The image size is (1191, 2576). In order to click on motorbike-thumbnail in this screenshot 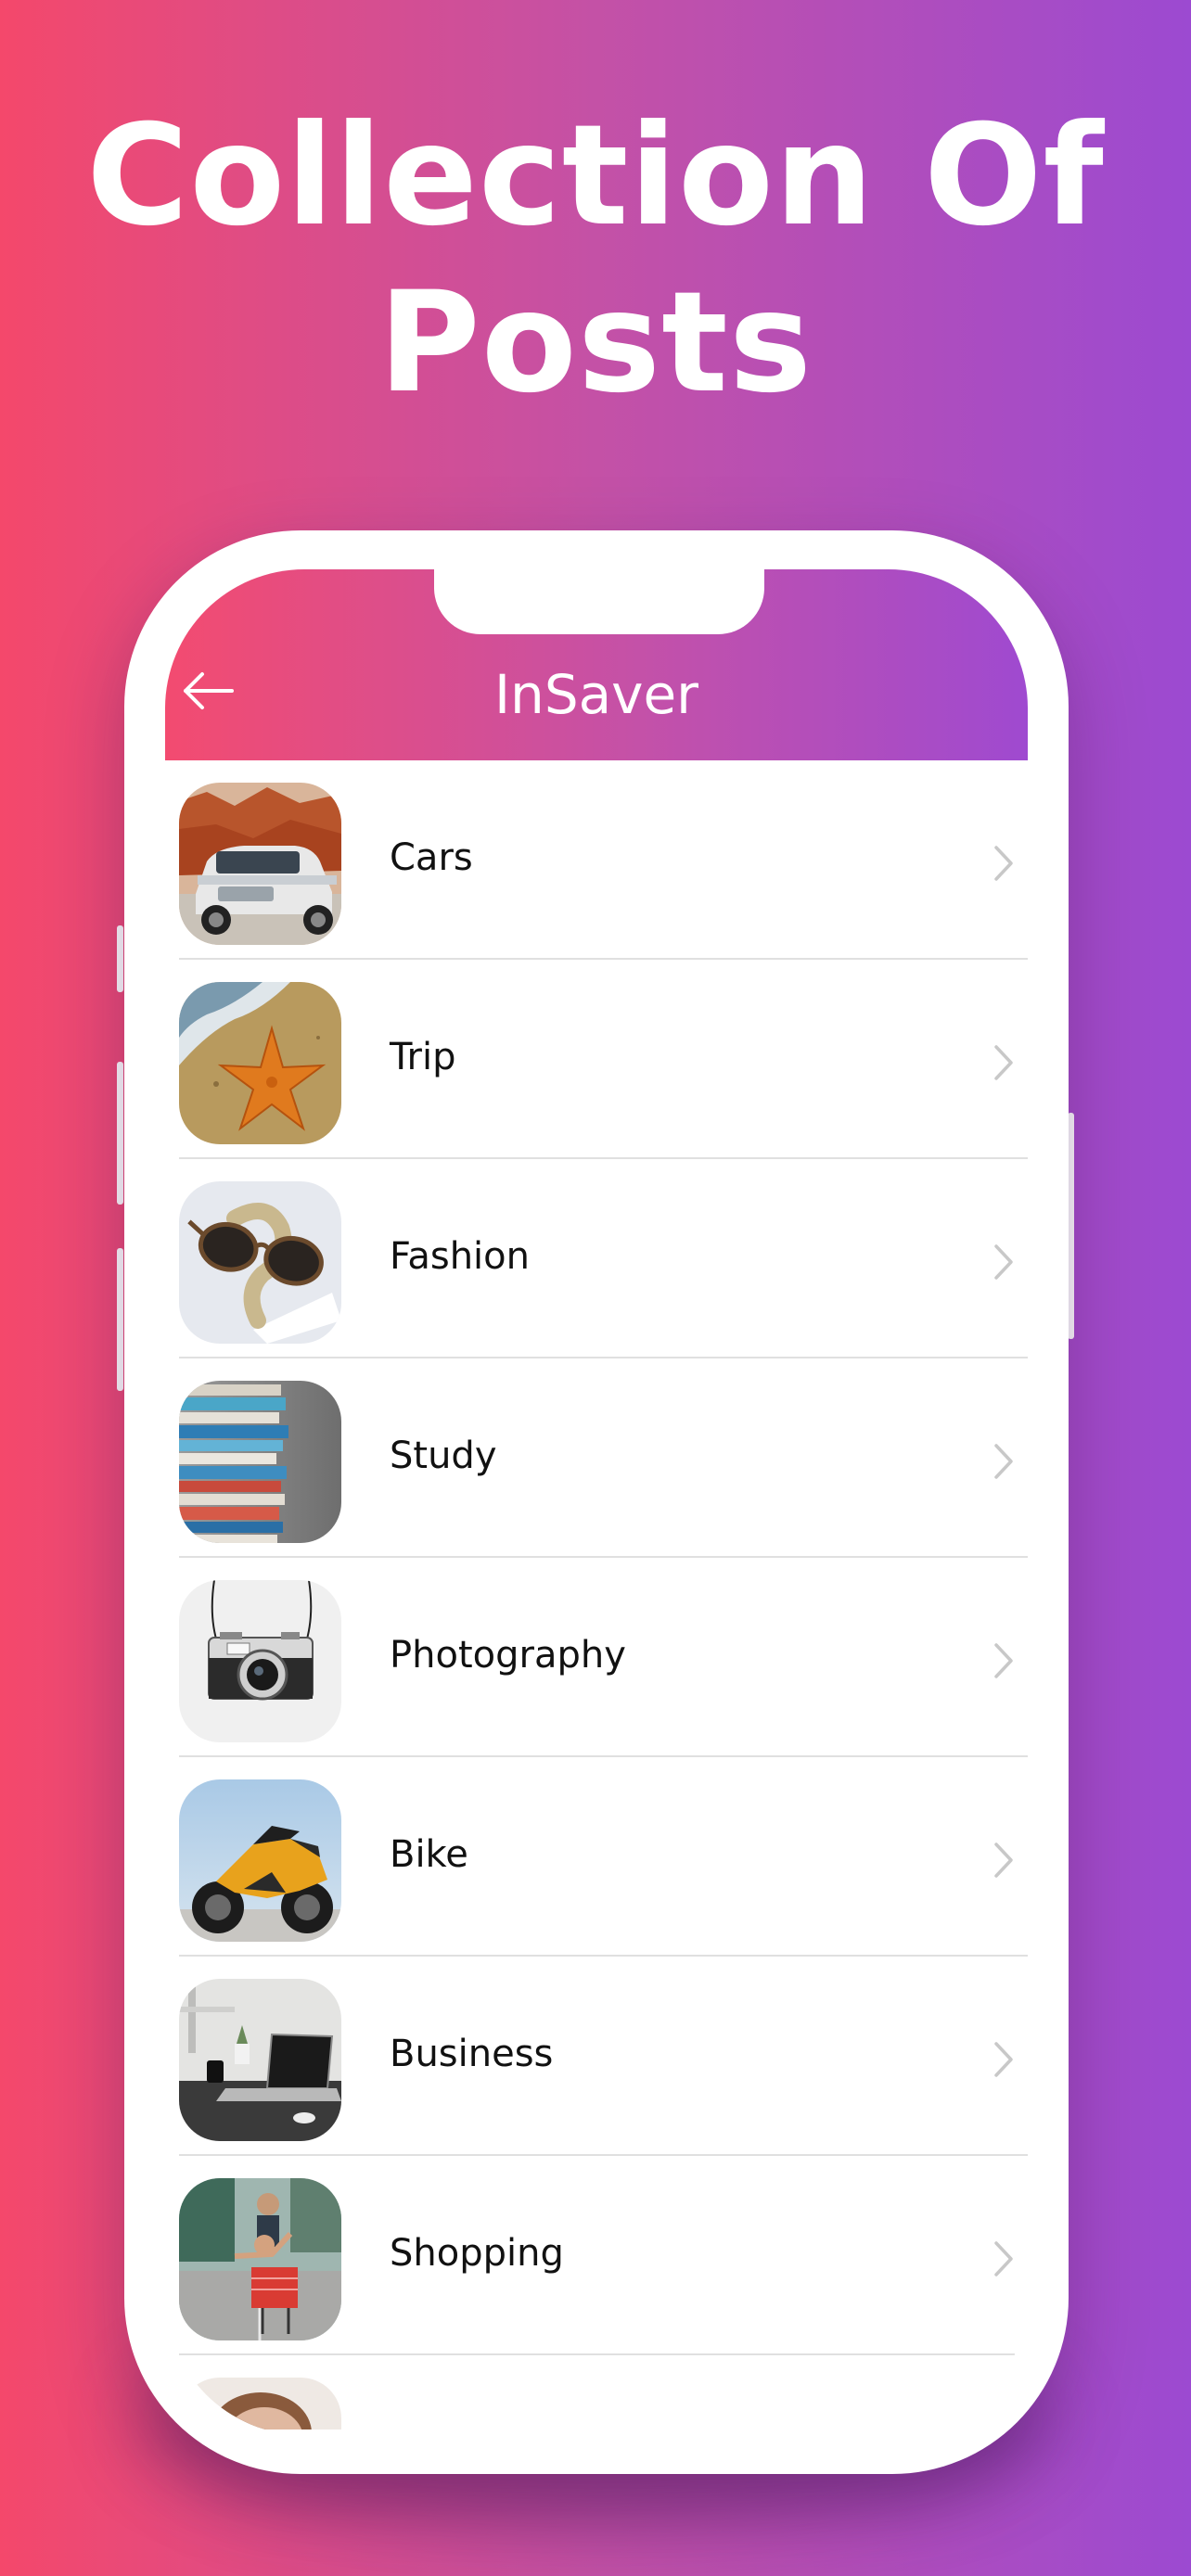, I will do `click(260, 1860)`.